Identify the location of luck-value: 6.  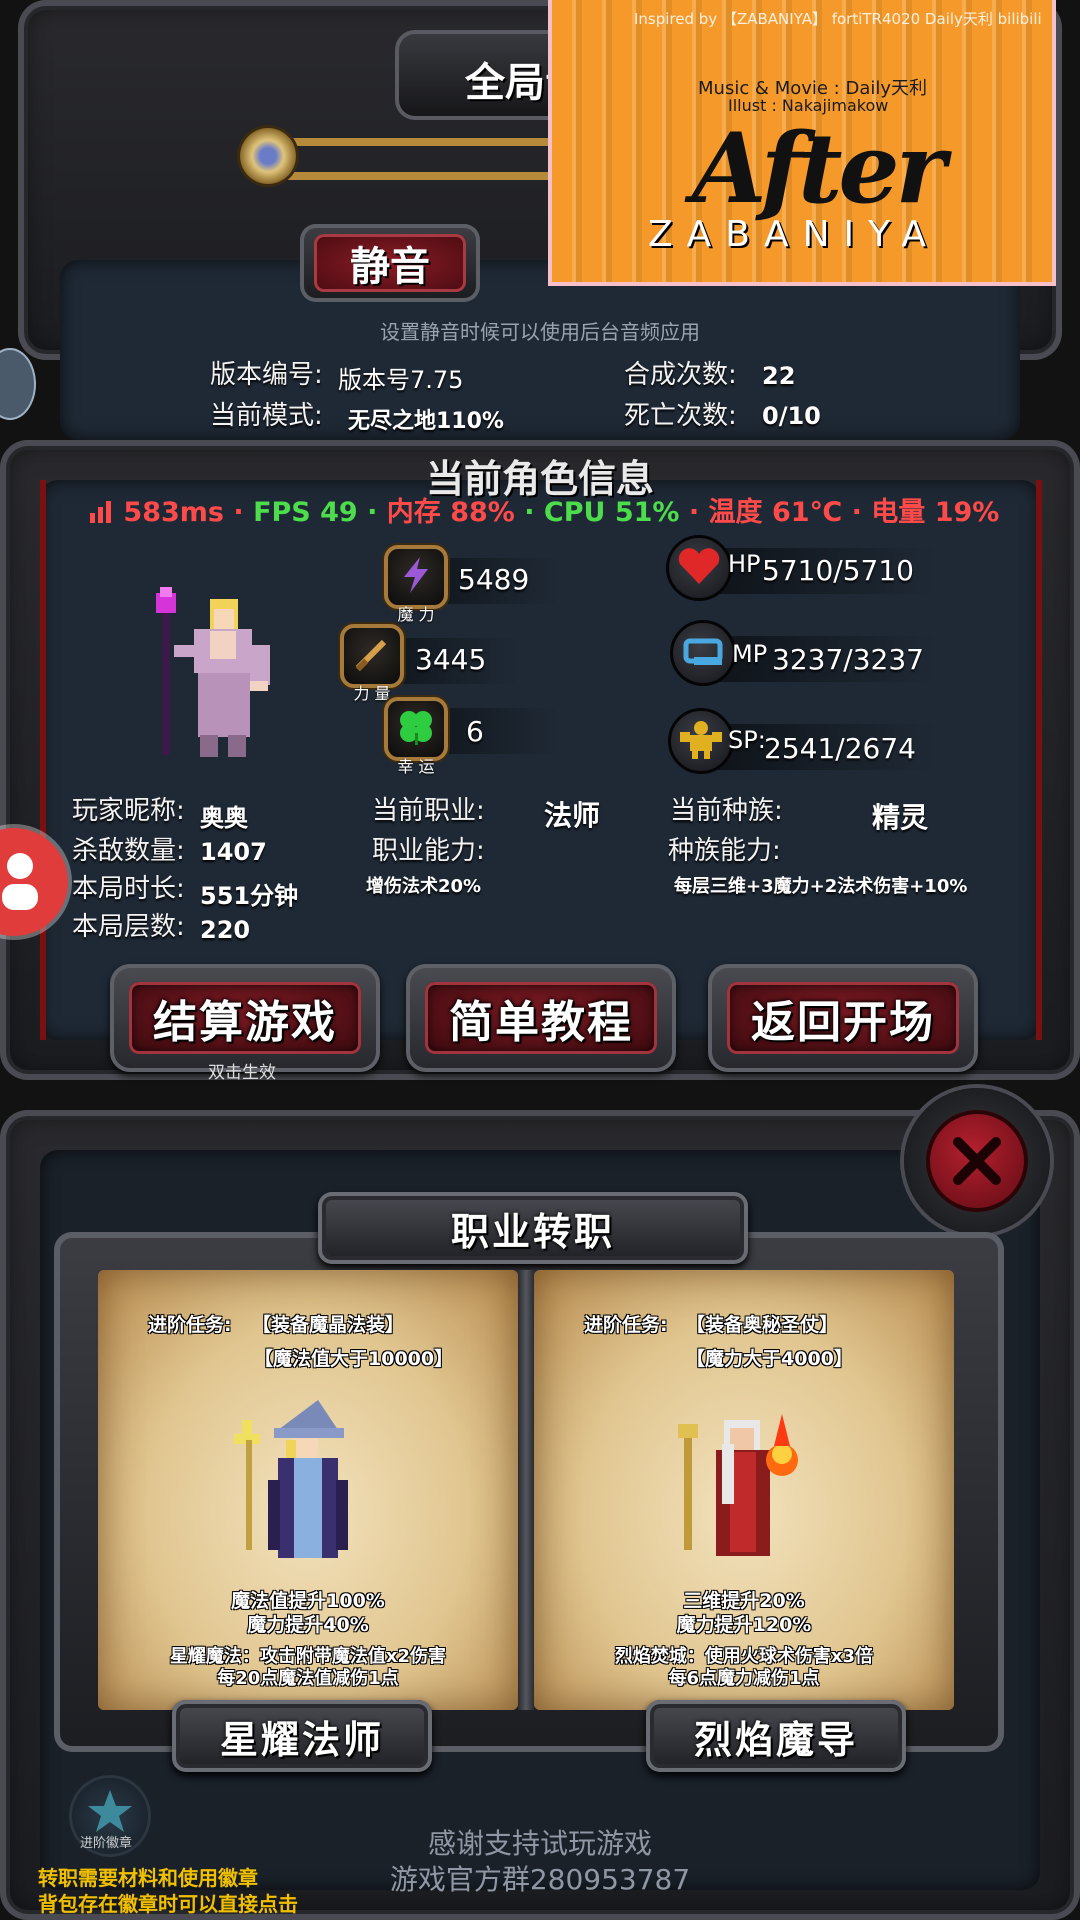
(475, 731).